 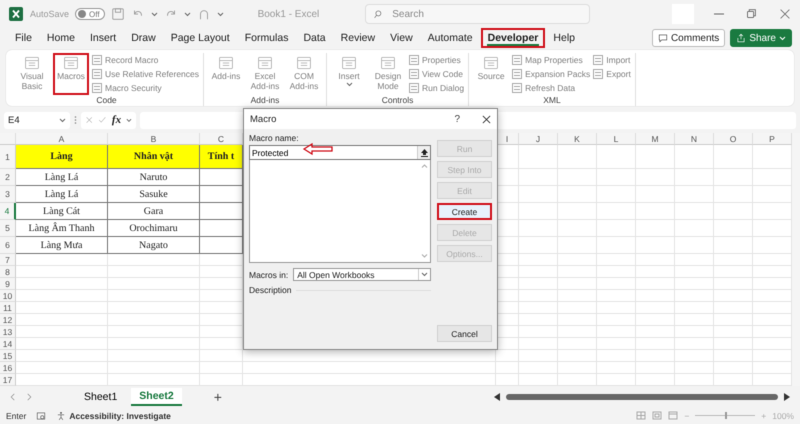 What do you see at coordinates (62, 157) in the screenshot?
I see `column-heading: Làng` at bounding box center [62, 157].